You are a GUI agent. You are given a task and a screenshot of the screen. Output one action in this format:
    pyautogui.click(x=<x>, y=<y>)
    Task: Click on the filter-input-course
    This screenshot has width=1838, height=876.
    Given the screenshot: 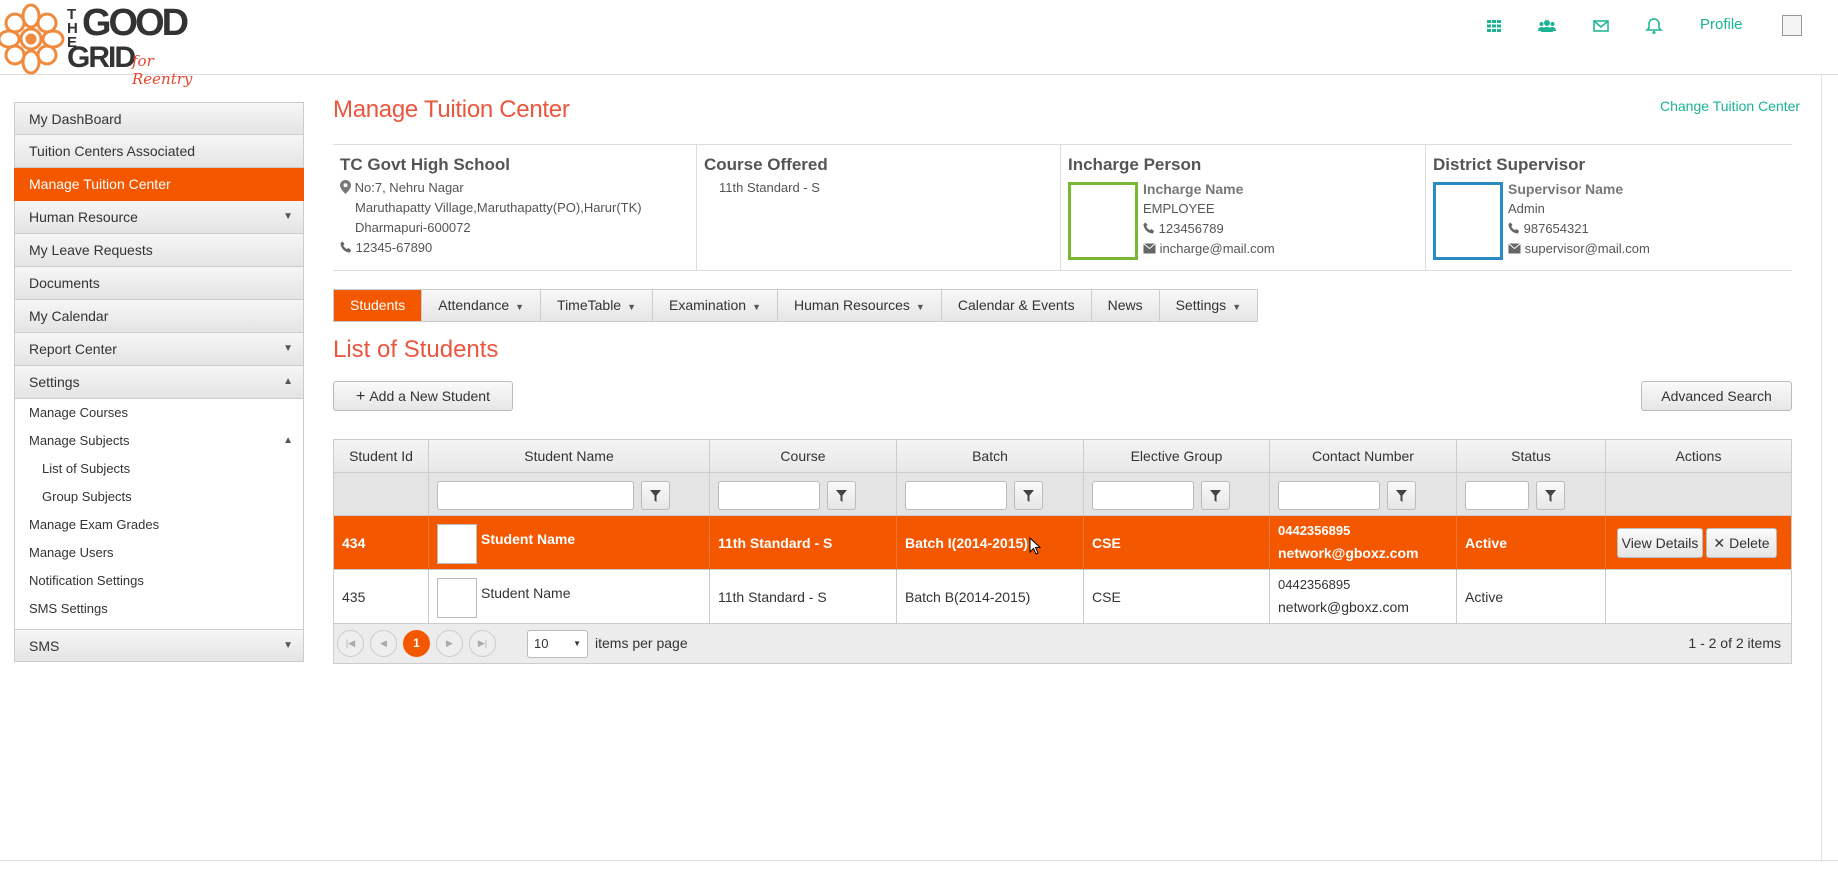 What is the action you would take?
    pyautogui.click(x=769, y=495)
    